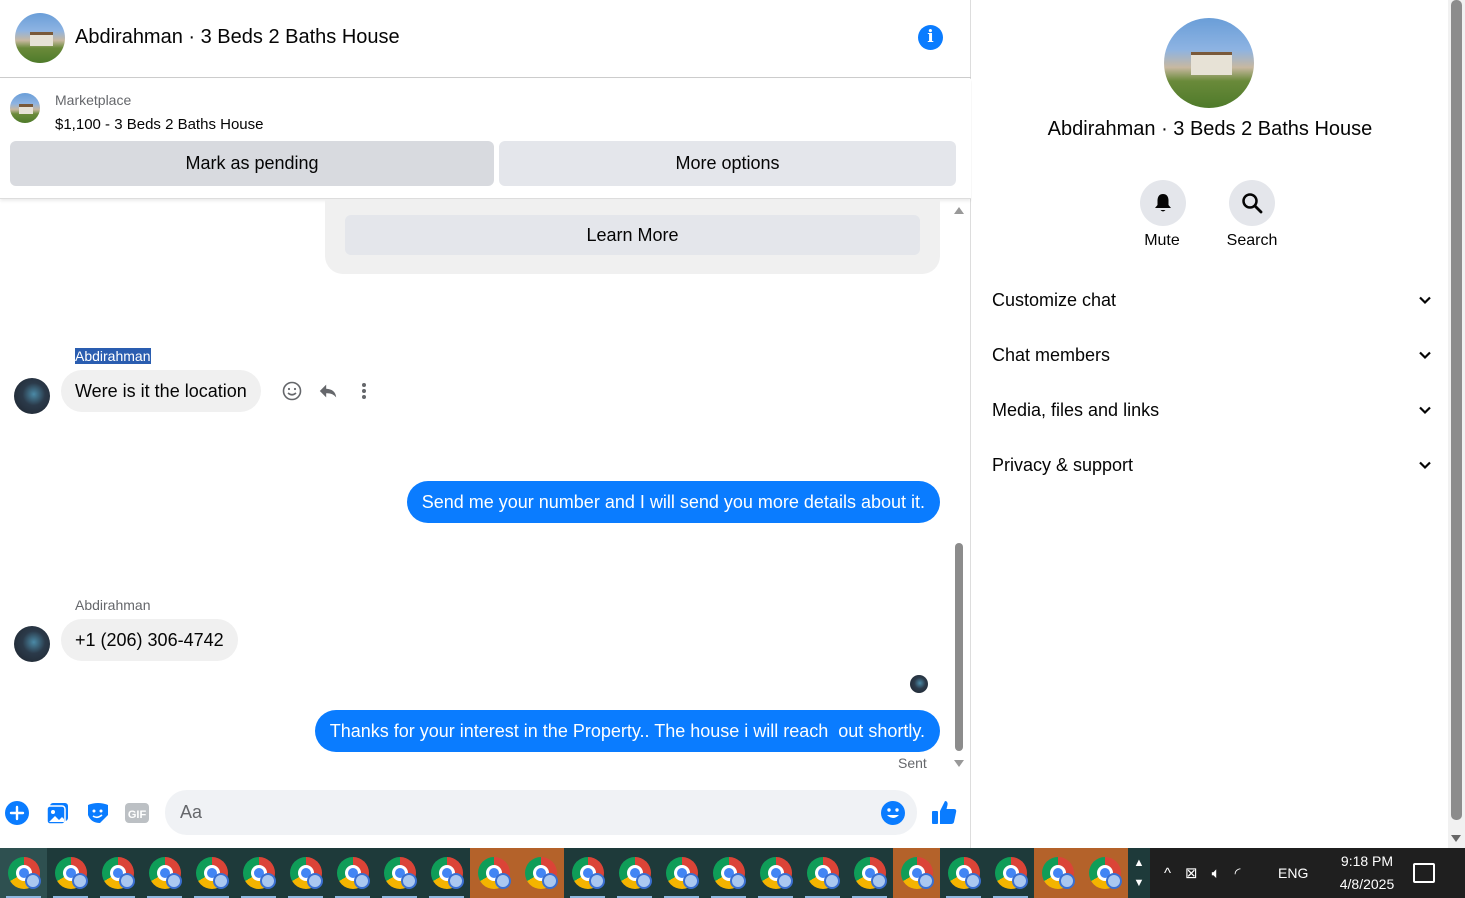 Image resolution: width=1465 pixels, height=898 pixels. I want to click on thumbs-up-icon, so click(944, 813).